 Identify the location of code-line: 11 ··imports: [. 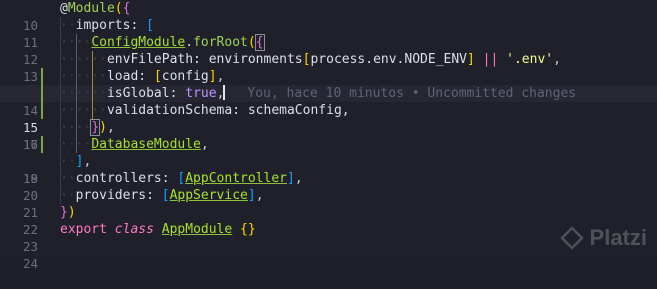
(328, 33).